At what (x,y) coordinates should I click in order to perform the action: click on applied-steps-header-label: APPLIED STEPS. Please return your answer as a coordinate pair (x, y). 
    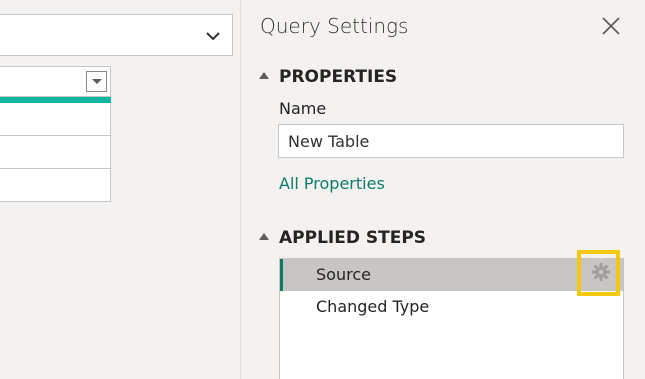
    Looking at the image, I should click on (353, 238).